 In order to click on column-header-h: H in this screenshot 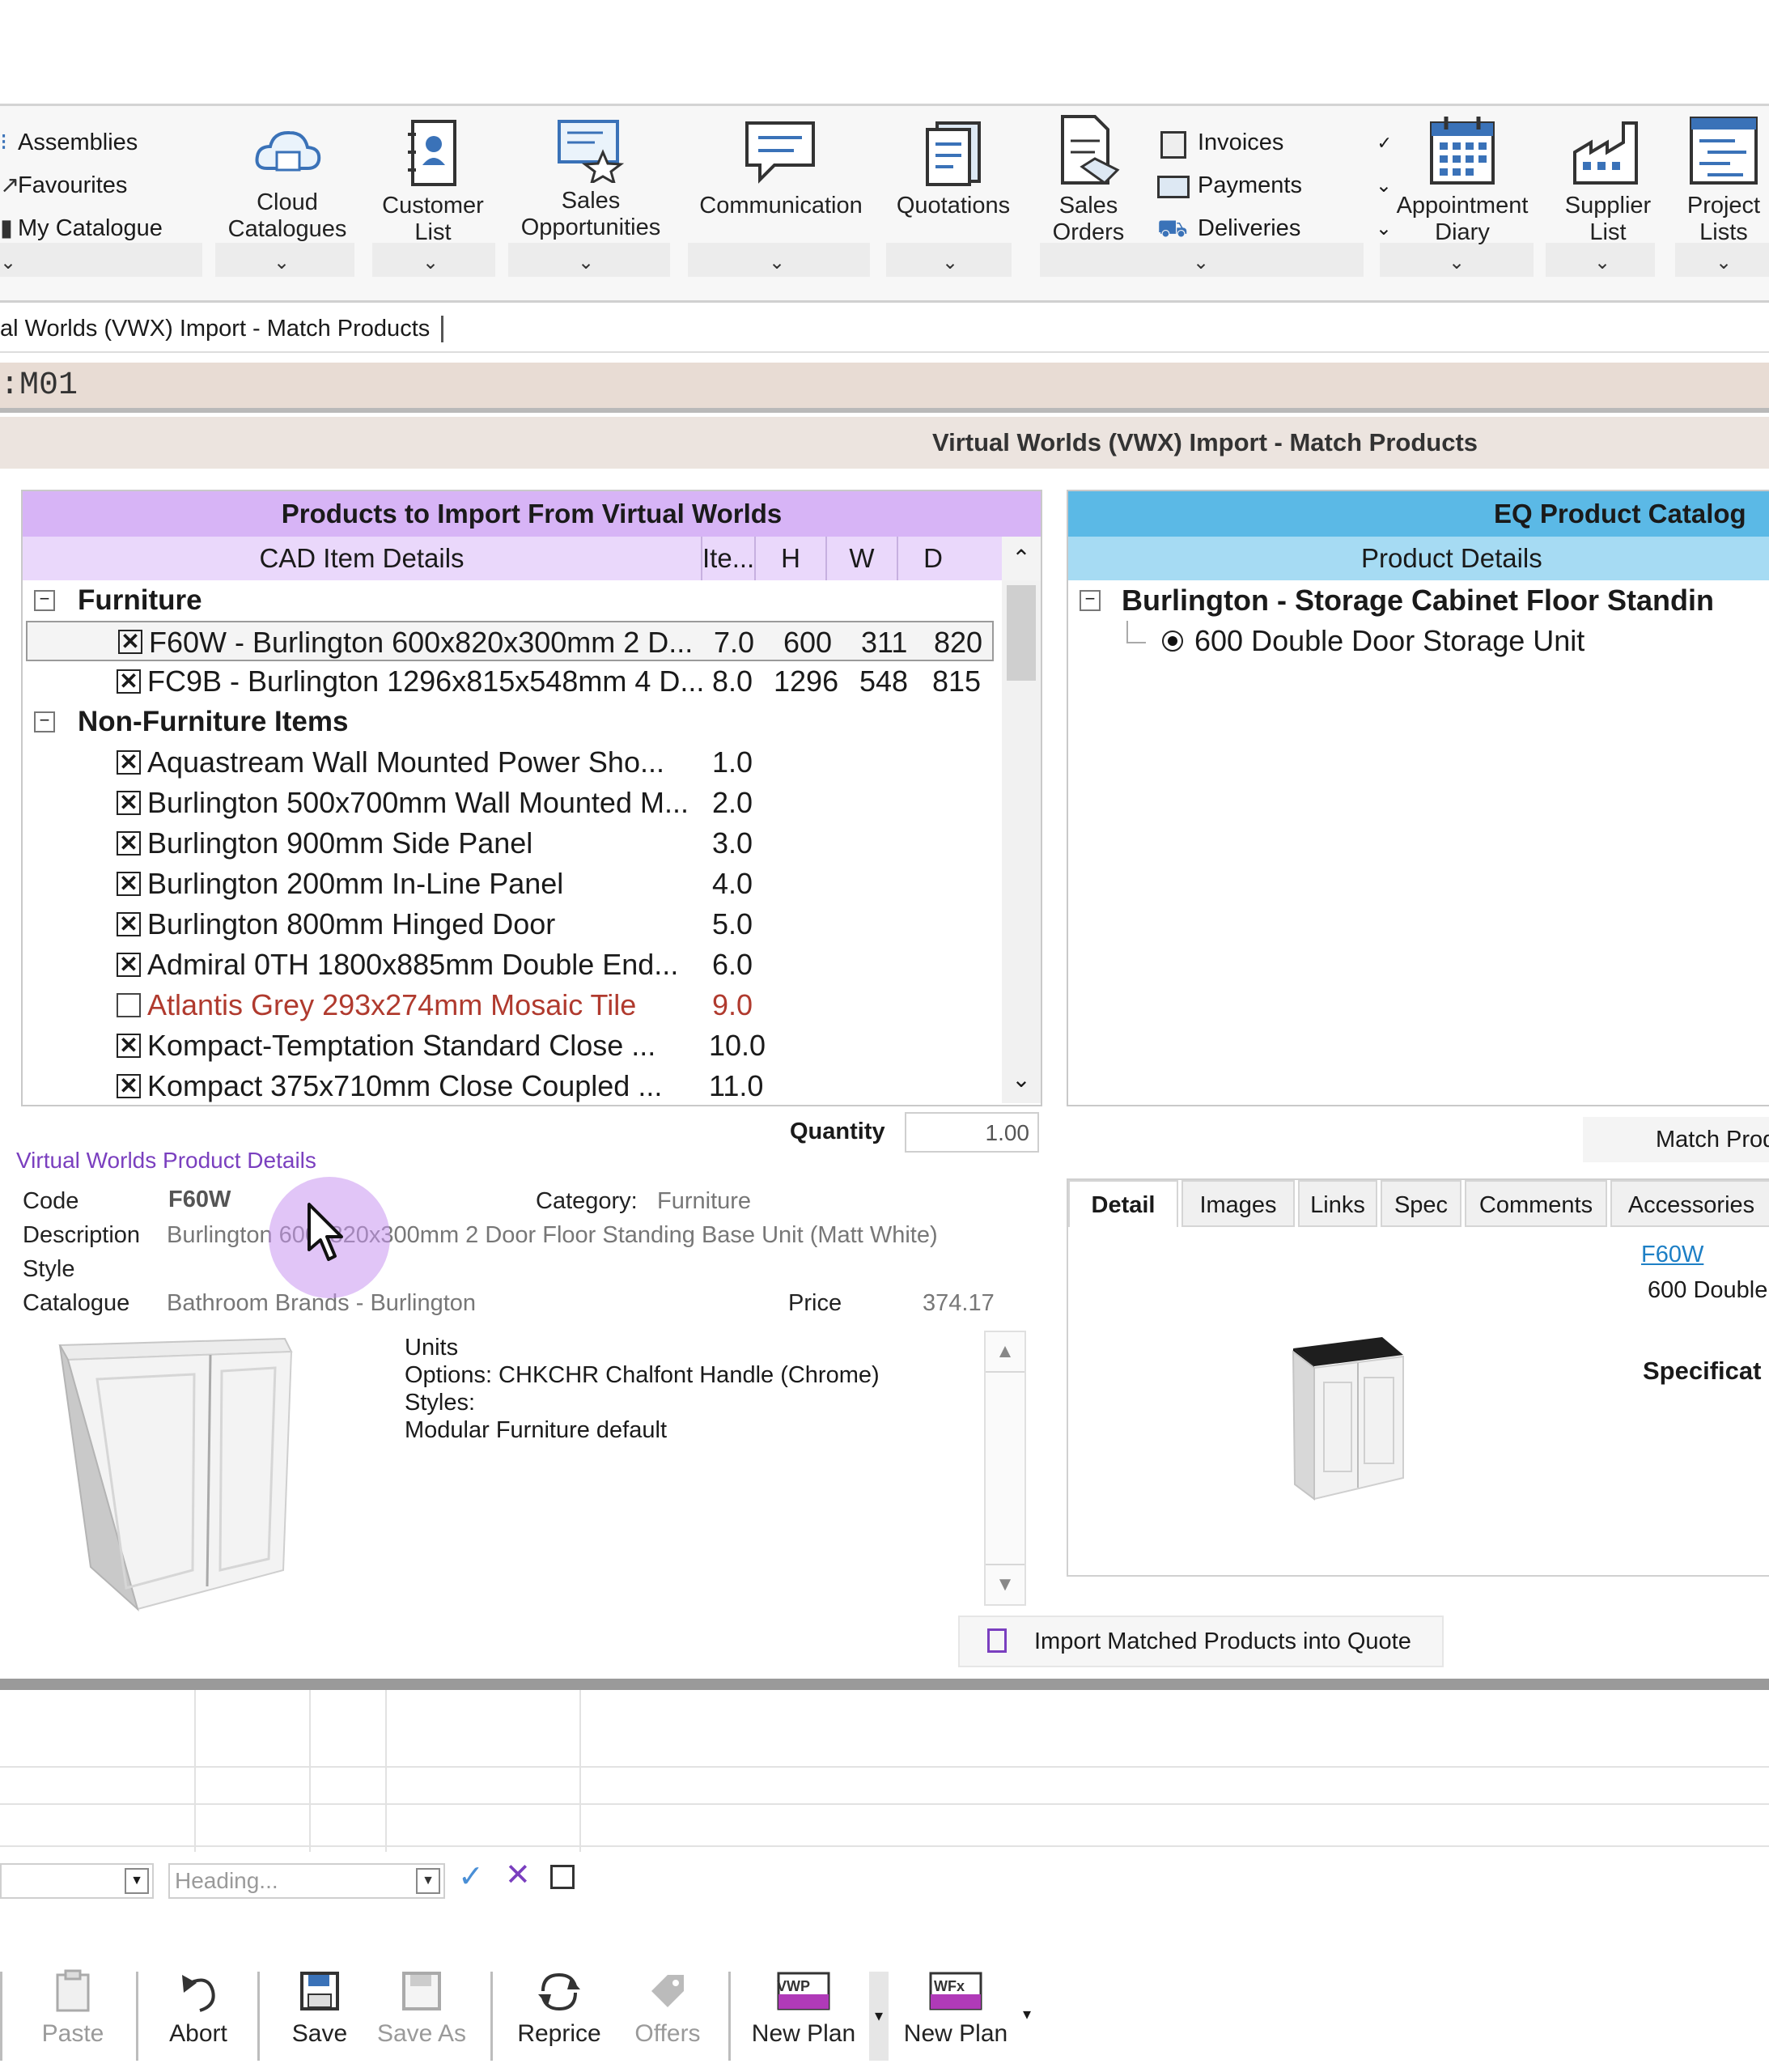, I will do `click(792, 558)`.